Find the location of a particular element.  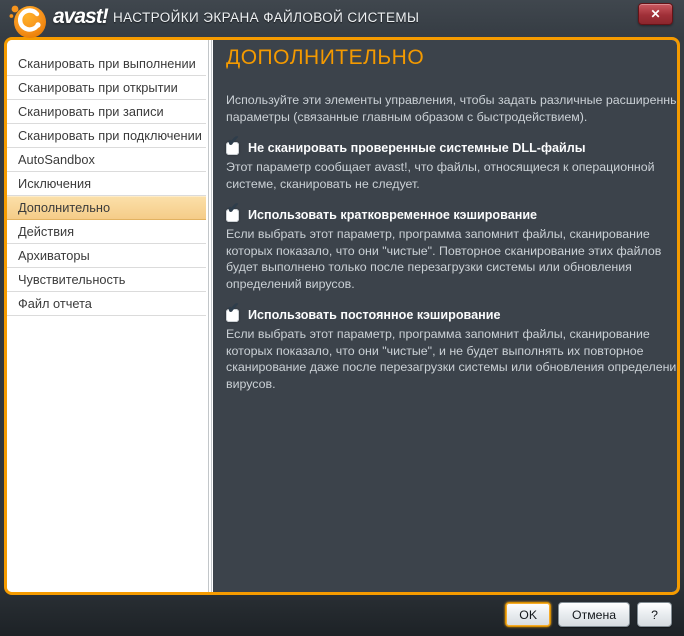

checkbox-skip-system-dll: ✔ is located at coordinates (233, 144).